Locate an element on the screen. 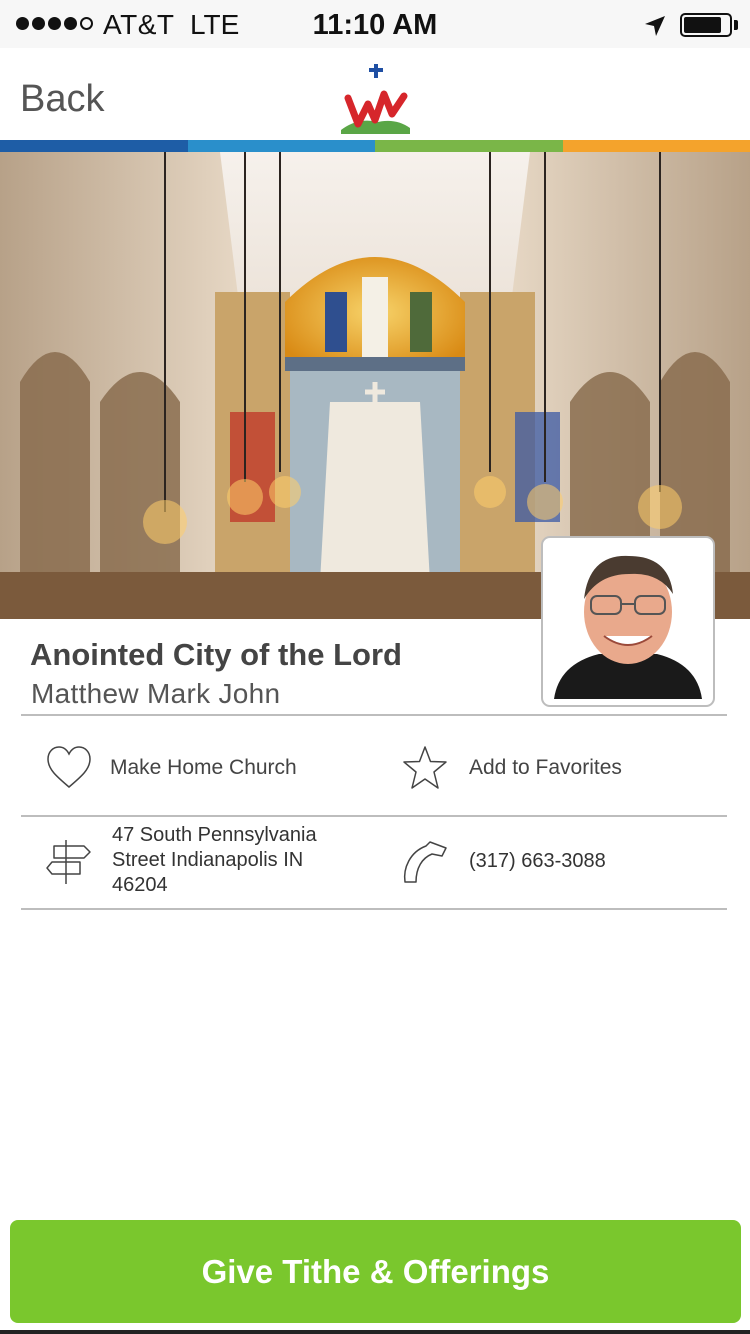 The height and width of the screenshot is (1334, 750). add-to-favorites-button: Add to Favorites is located at coordinates (512, 768).